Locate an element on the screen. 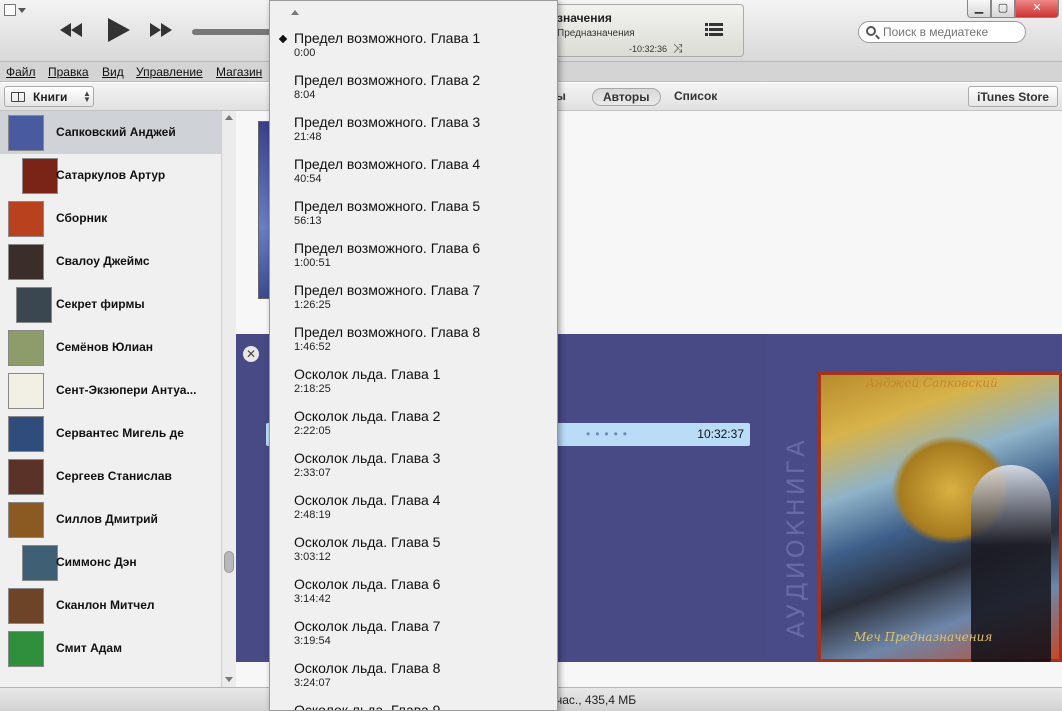 This screenshot has width=1062, height=711. close-detail-icon: ✕ is located at coordinates (251, 354).